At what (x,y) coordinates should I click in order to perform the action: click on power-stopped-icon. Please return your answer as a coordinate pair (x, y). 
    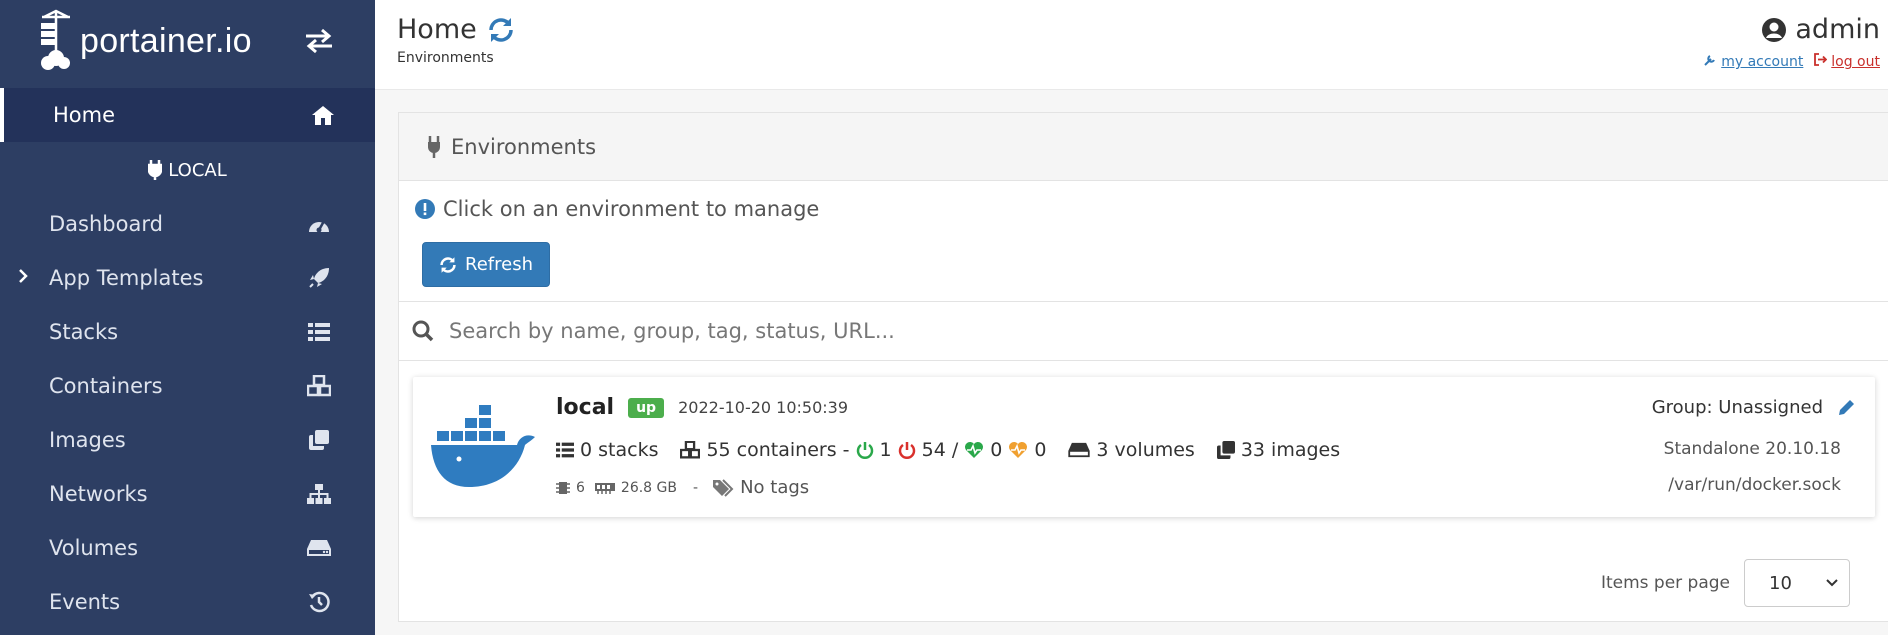
    Looking at the image, I should click on (906, 450).